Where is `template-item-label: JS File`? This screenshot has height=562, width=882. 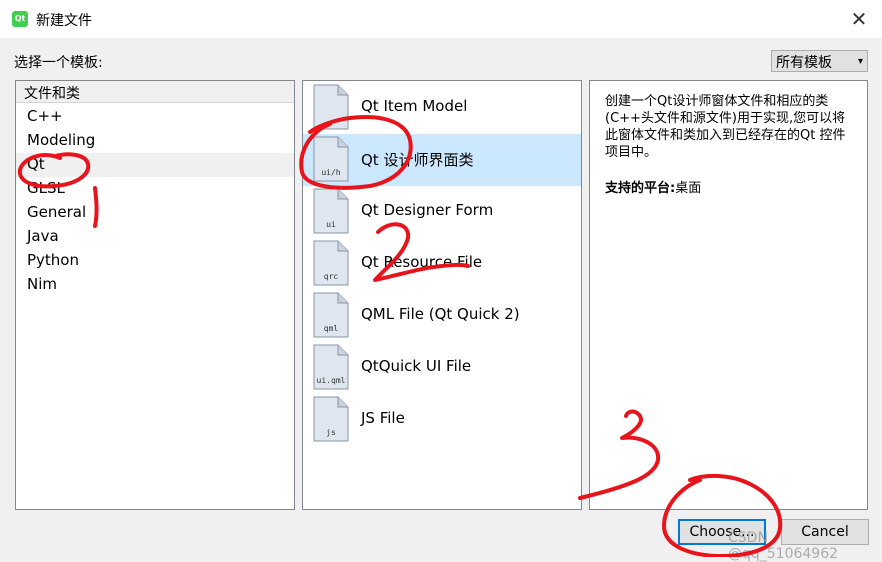 template-item-label: JS File is located at coordinates (383, 418).